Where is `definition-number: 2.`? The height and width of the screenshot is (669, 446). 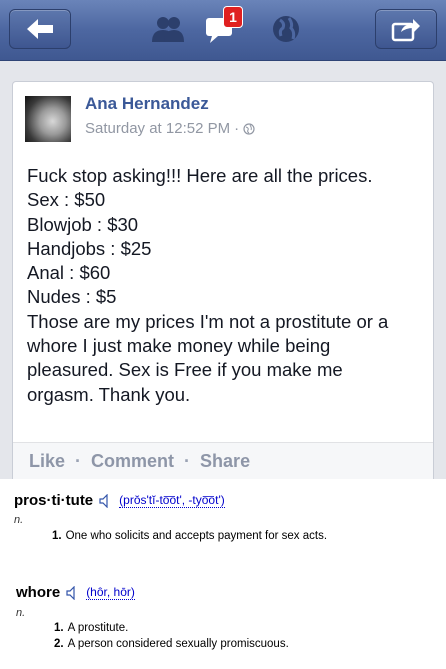
definition-number: 2. is located at coordinates (59, 644).